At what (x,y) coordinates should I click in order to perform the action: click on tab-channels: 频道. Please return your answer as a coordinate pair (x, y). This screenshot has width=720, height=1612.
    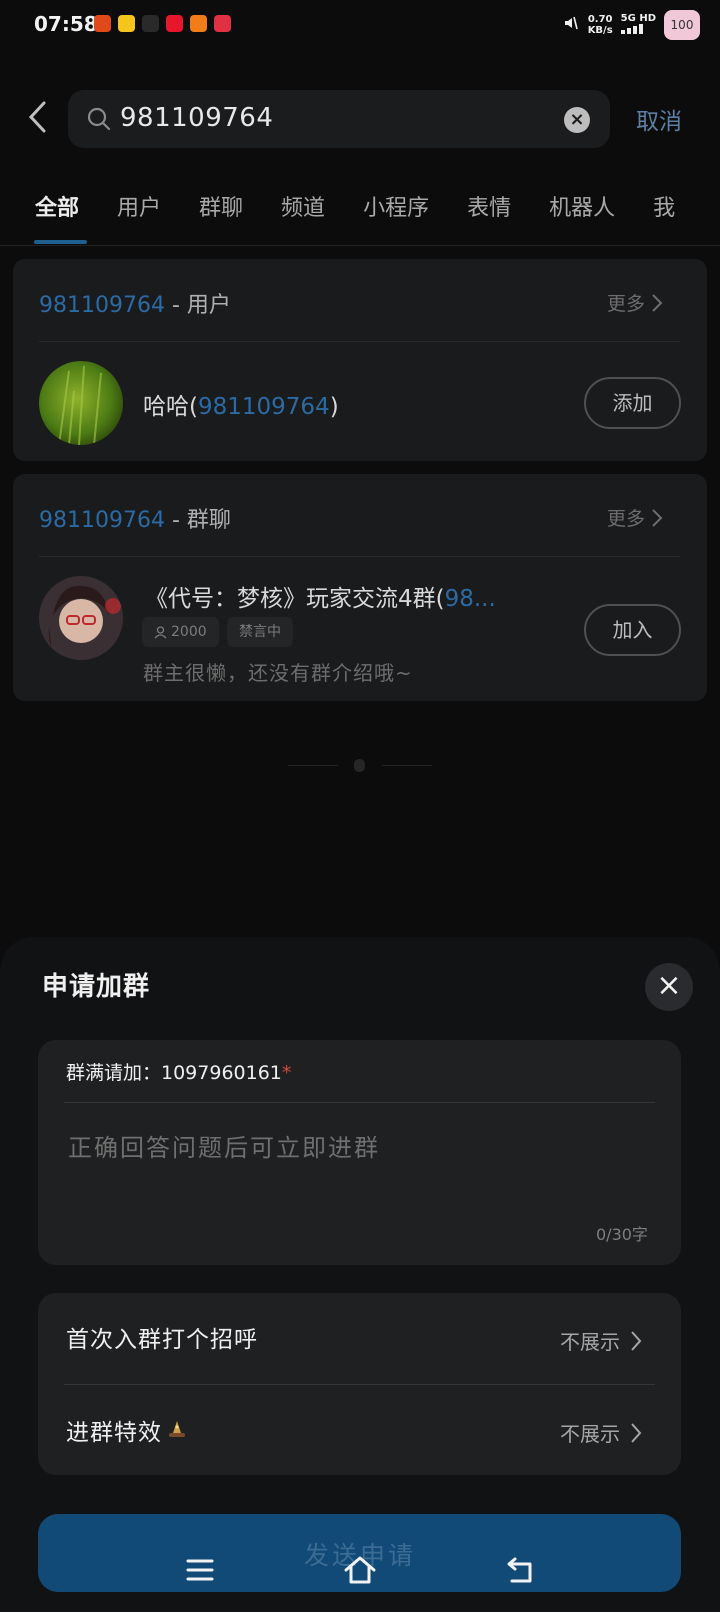
    Looking at the image, I should click on (303, 206).